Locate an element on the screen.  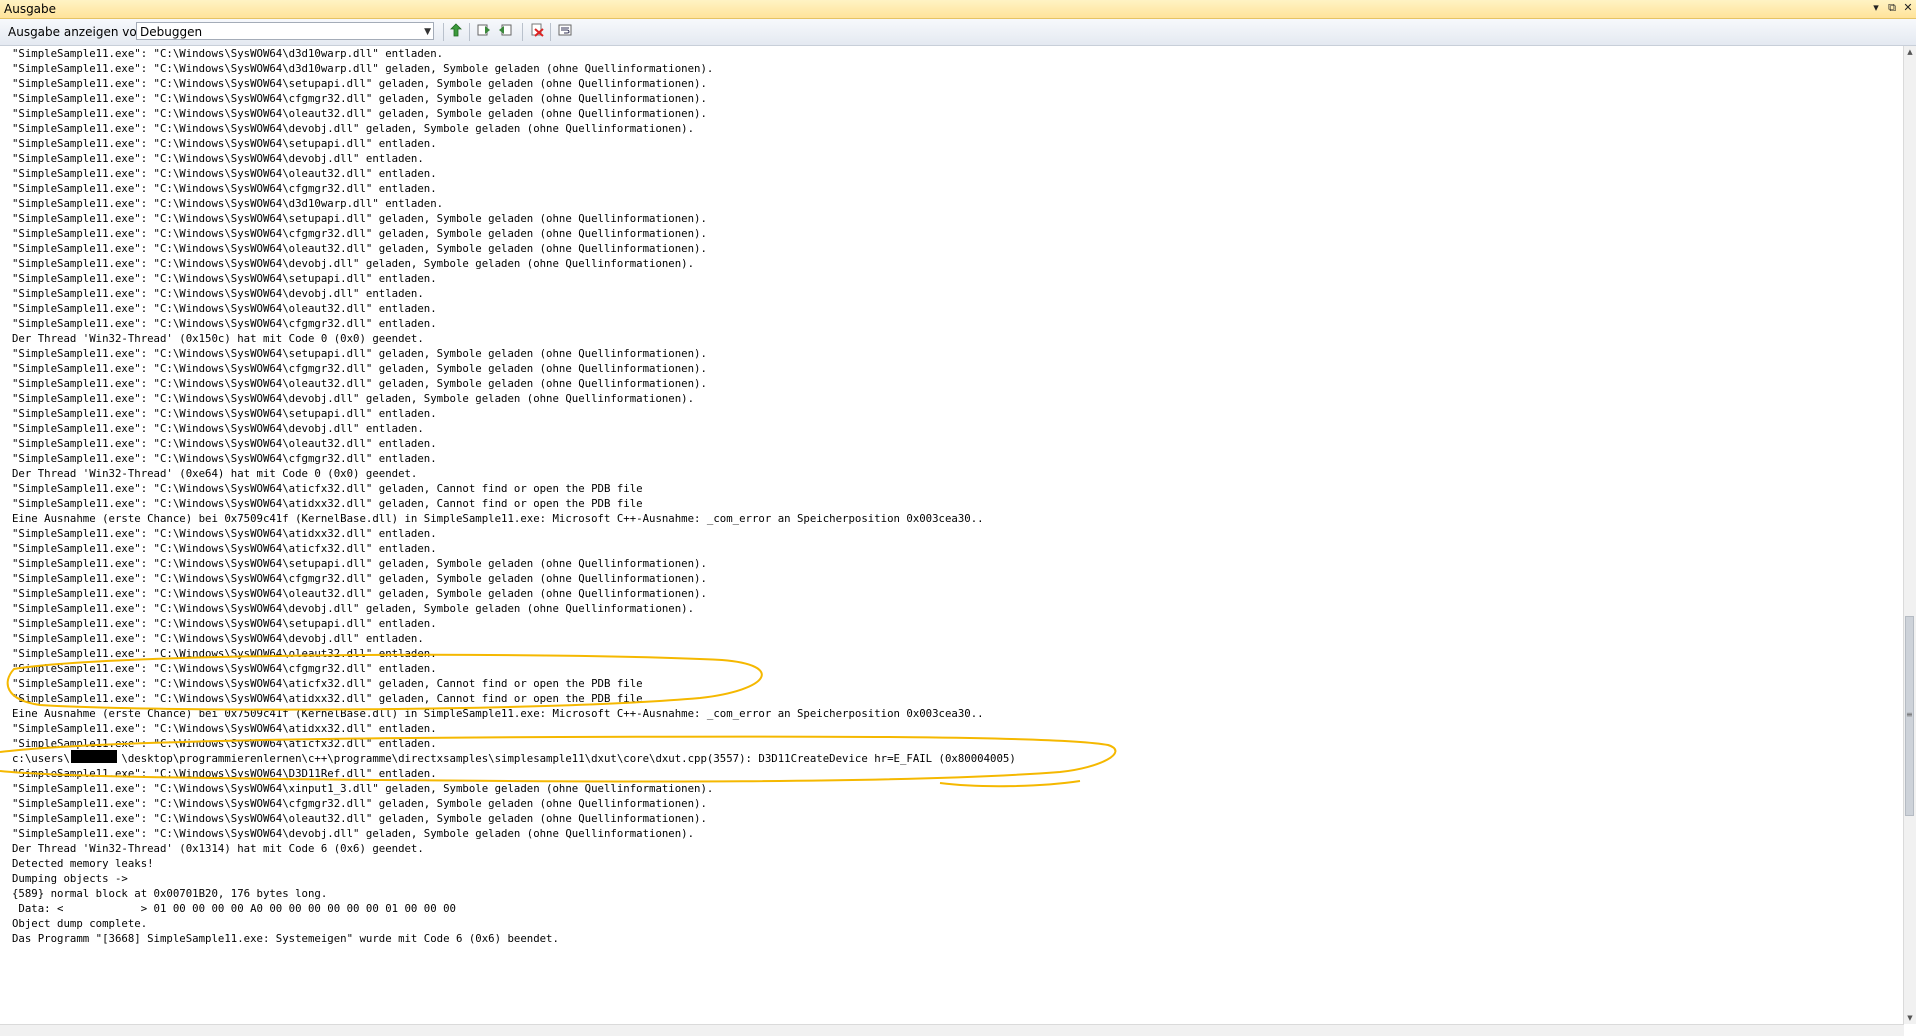
scroll-down-icon: ▼ is located at coordinates (1910, 1018).